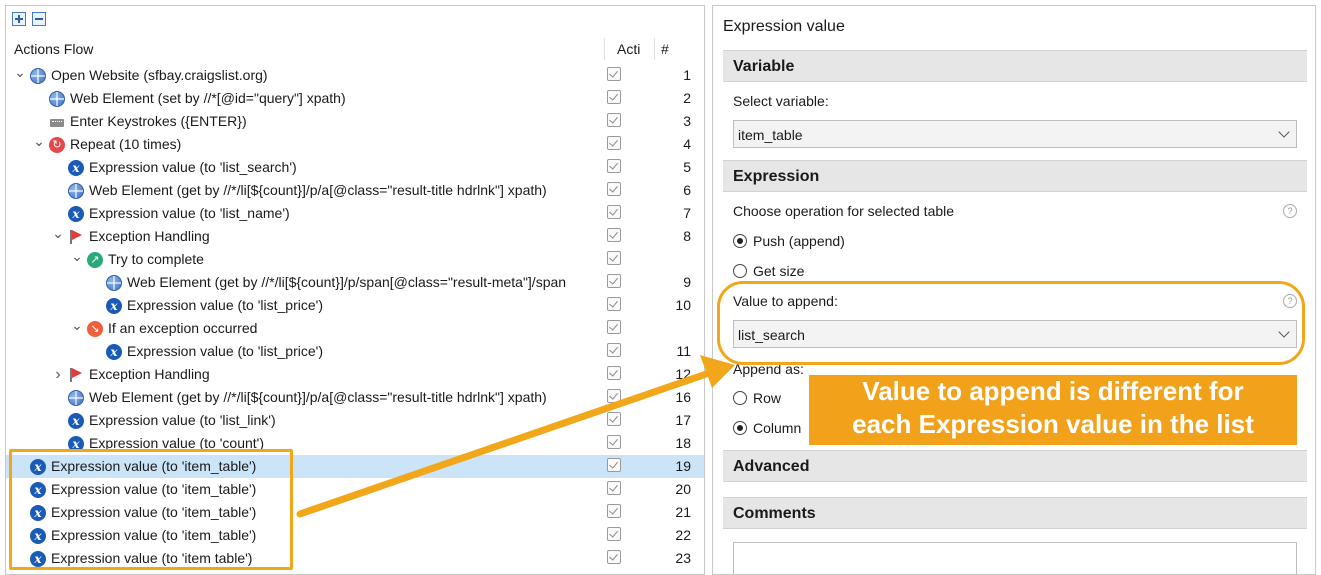  What do you see at coordinates (683, 489) in the screenshot?
I see `row-number: 20` at bounding box center [683, 489].